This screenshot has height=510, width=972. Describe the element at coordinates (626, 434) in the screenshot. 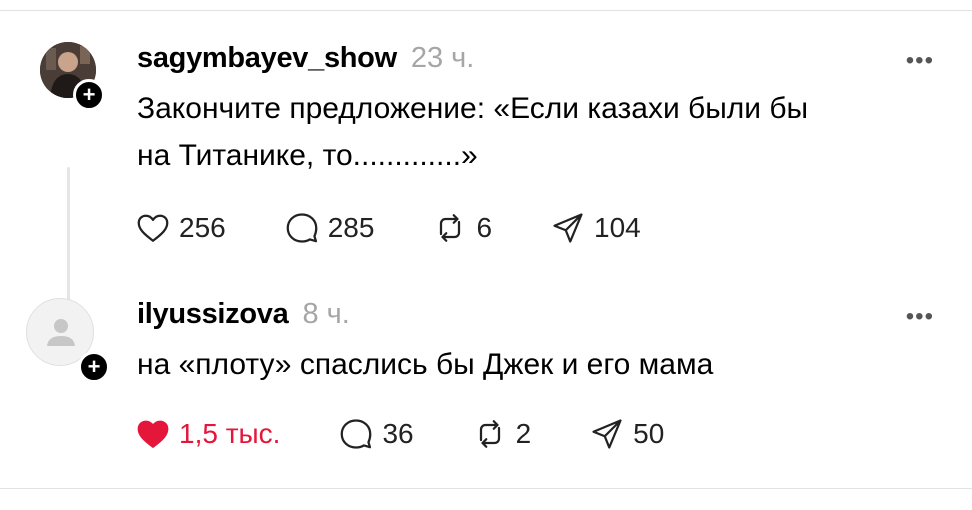

I see `share-button: 50` at that location.